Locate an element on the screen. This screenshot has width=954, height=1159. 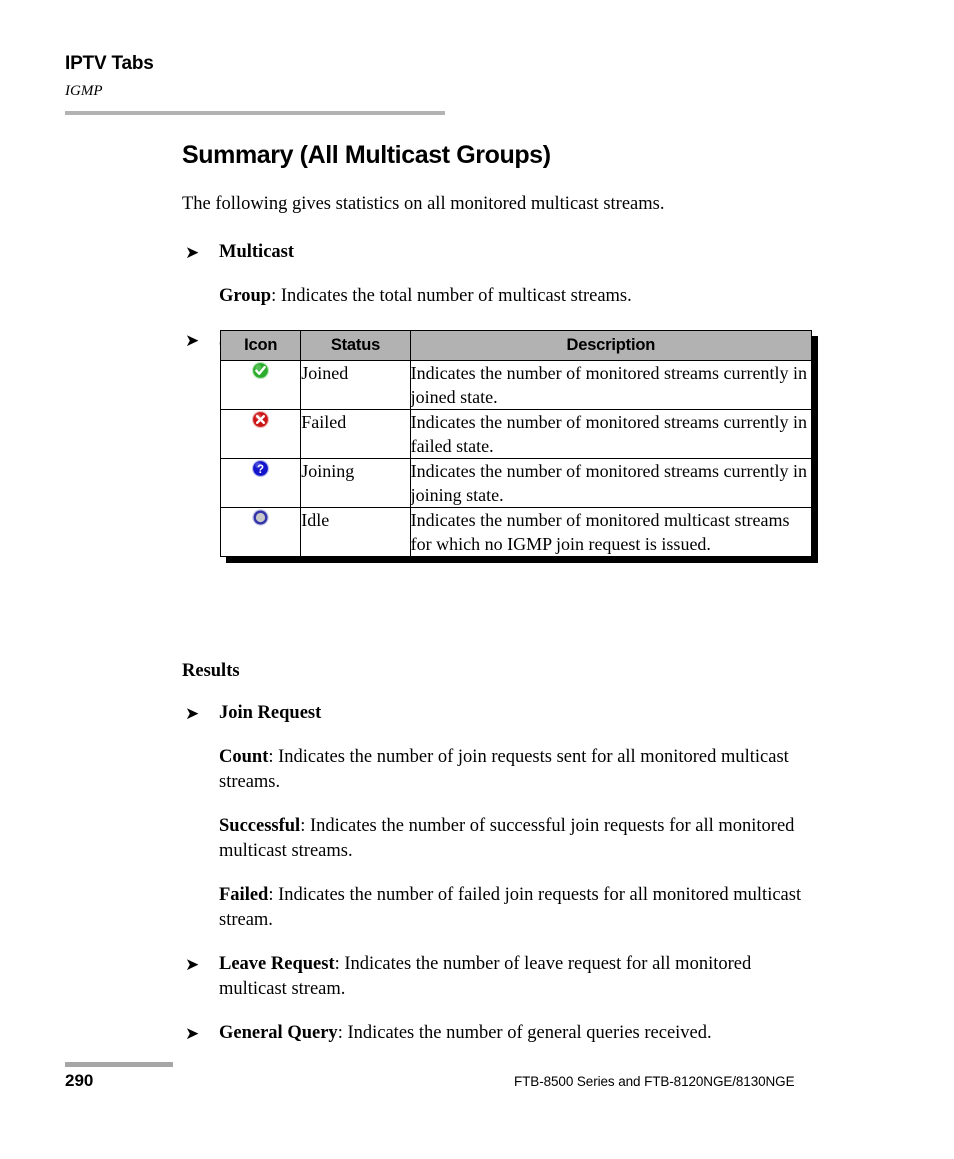
column-header-description: Description is located at coordinates (611, 345).